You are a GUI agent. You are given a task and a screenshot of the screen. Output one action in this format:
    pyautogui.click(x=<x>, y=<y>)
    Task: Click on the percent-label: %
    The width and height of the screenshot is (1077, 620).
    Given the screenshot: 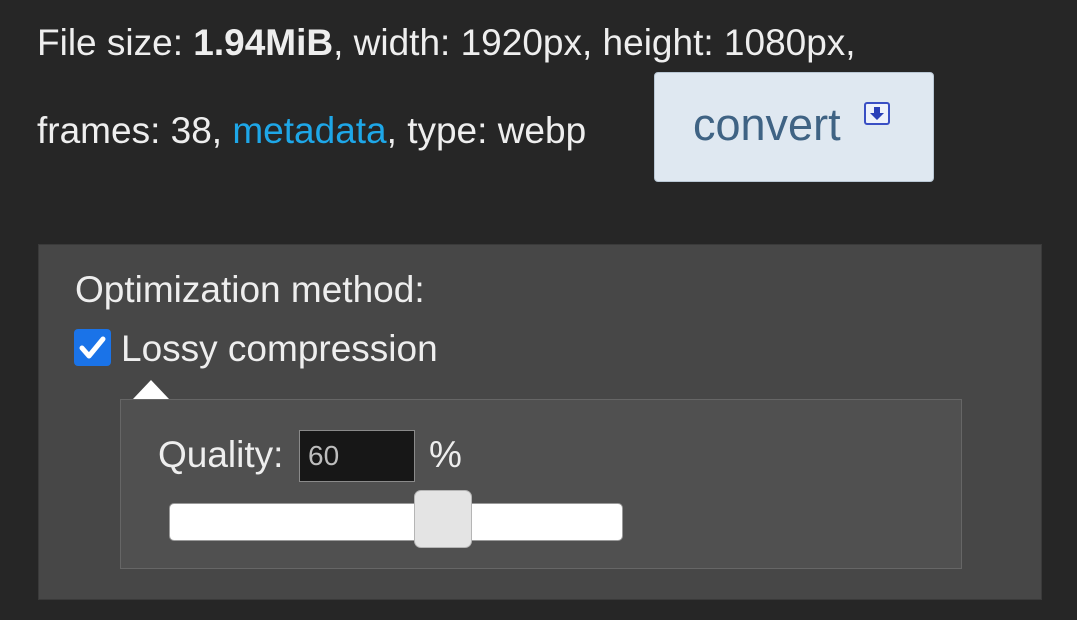 What is the action you would take?
    pyautogui.click(x=445, y=454)
    